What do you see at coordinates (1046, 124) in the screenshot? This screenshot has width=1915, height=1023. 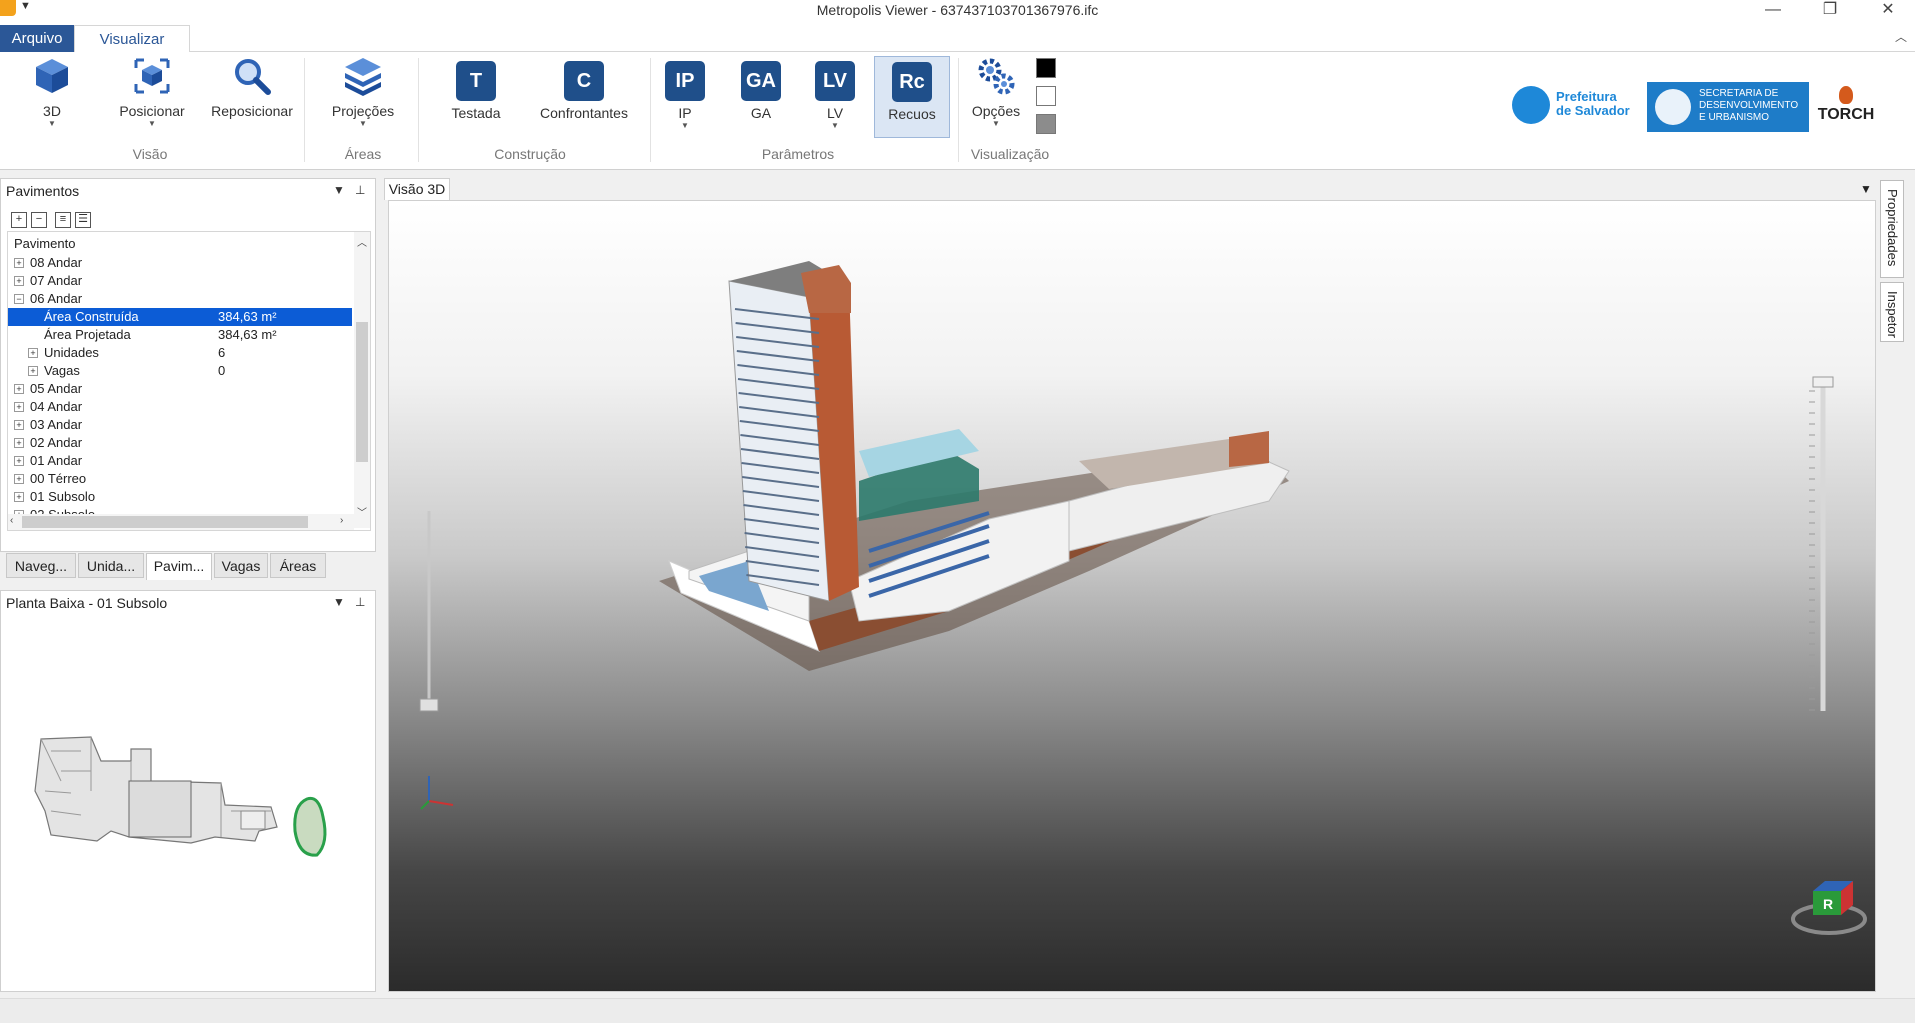 I see `background-gray-swatch` at bounding box center [1046, 124].